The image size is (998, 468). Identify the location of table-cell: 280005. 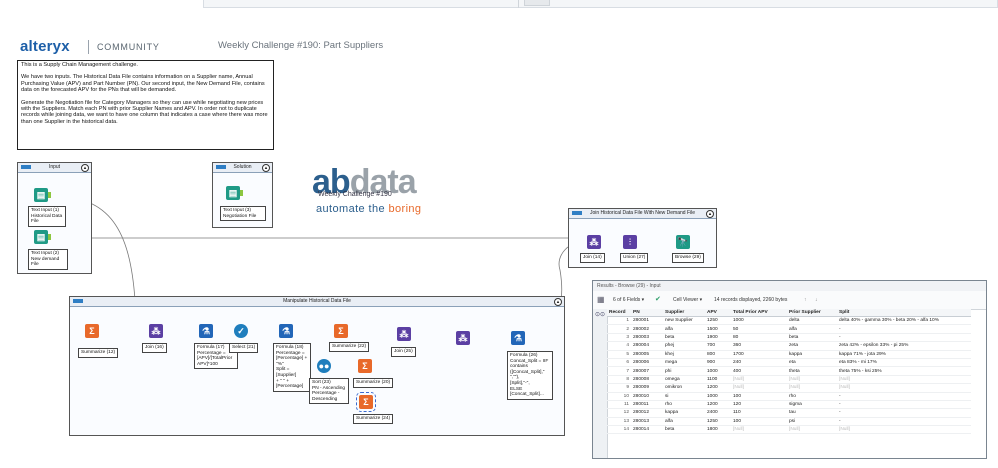
(647, 354).